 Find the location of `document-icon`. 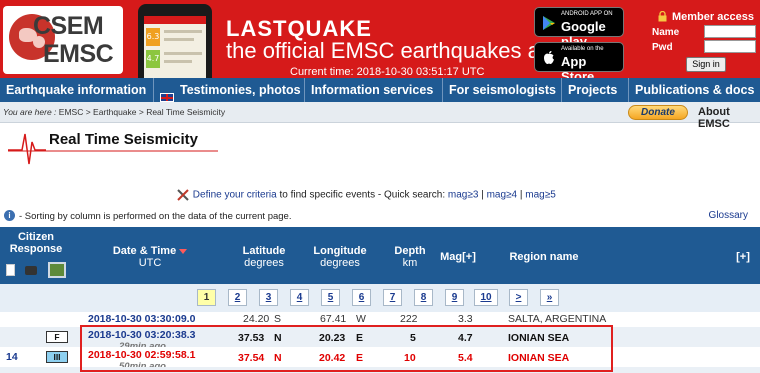

document-icon is located at coordinates (10, 270).